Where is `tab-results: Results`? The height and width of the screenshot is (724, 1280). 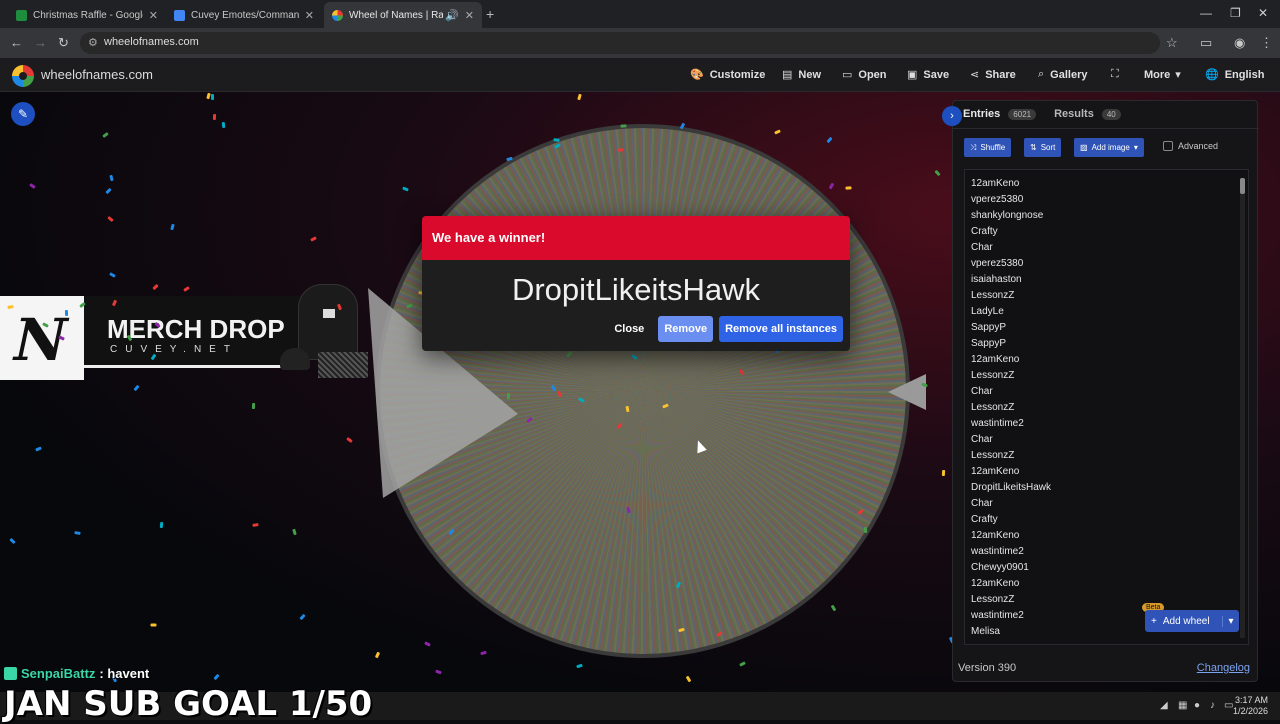 tab-results: Results is located at coordinates (1074, 114).